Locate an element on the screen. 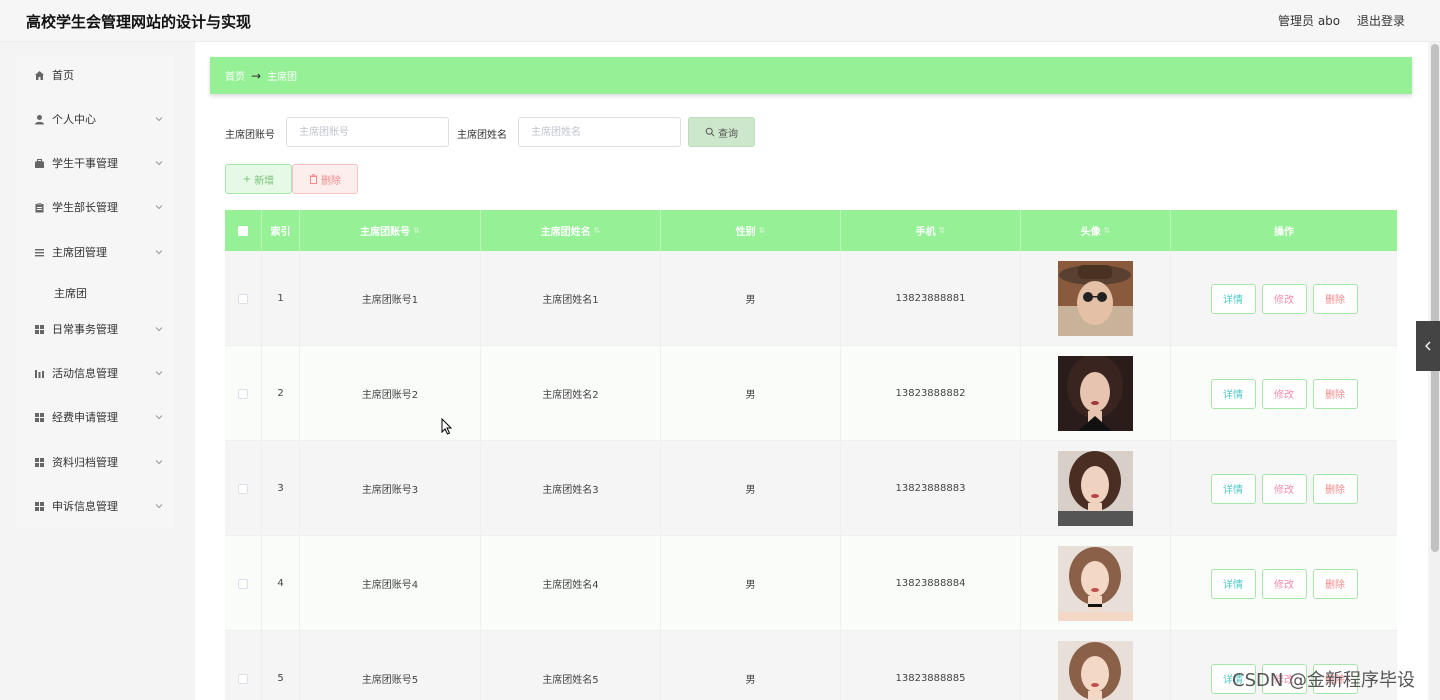  sidebar-item-activity-info: 活动信息管理 is located at coordinates (95, 373).